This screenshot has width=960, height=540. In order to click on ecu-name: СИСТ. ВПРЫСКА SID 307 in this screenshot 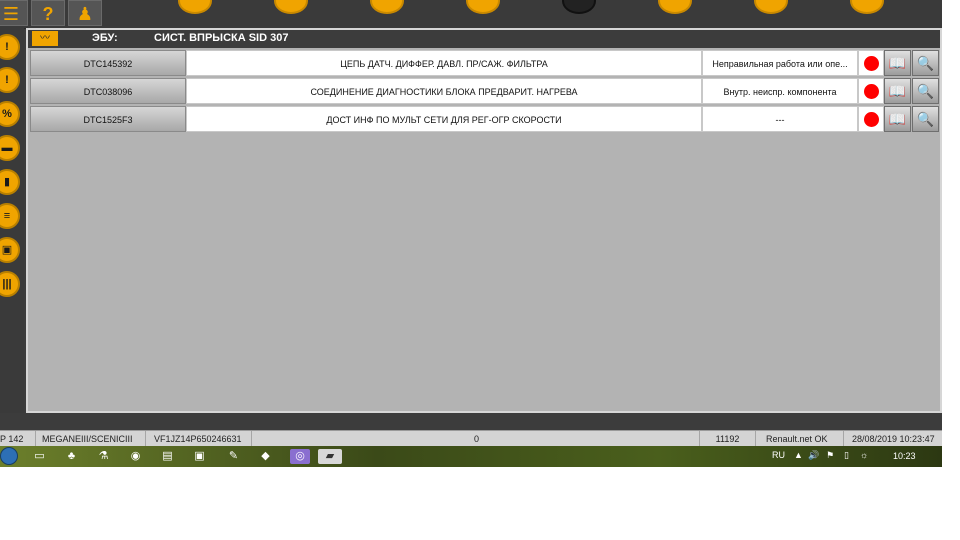, I will do `click(221, 38)`.